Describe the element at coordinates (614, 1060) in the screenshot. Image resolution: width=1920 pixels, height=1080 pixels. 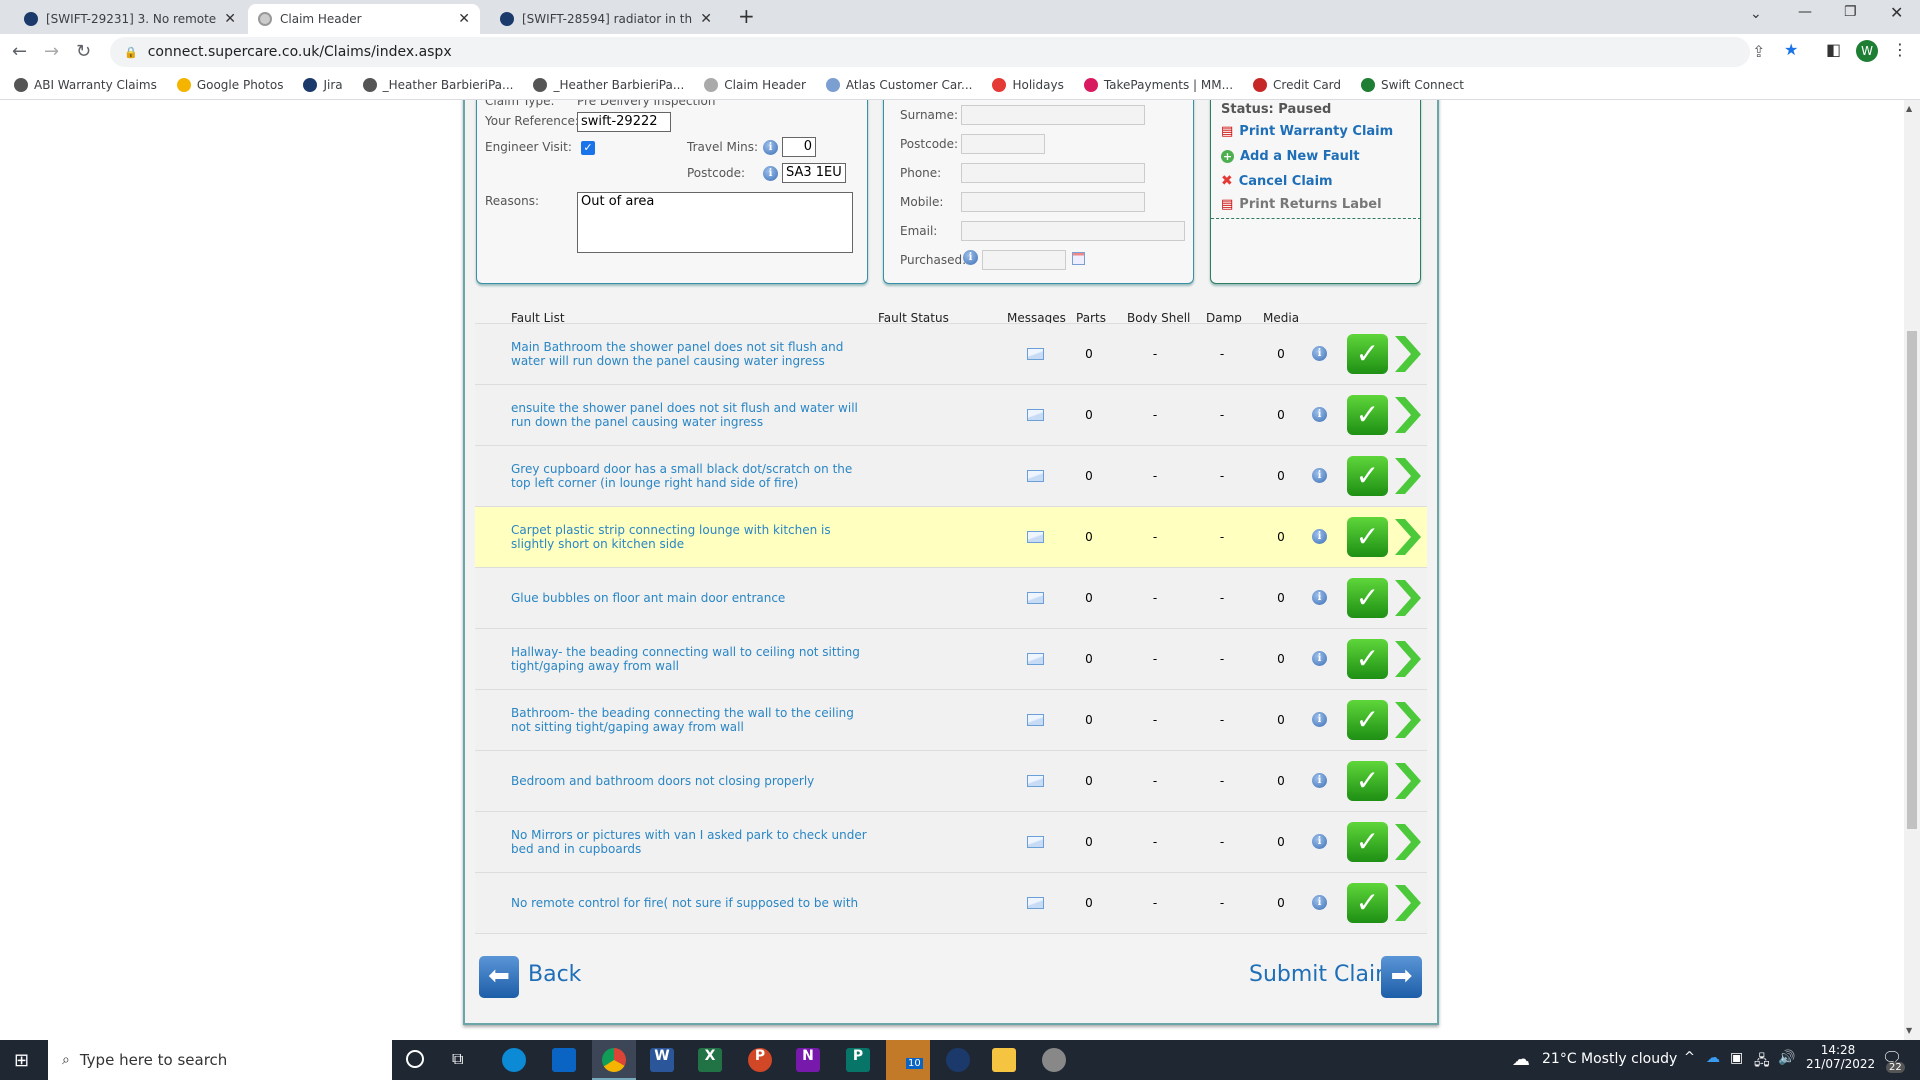
I see `chrome-taskbar-active` at that location.